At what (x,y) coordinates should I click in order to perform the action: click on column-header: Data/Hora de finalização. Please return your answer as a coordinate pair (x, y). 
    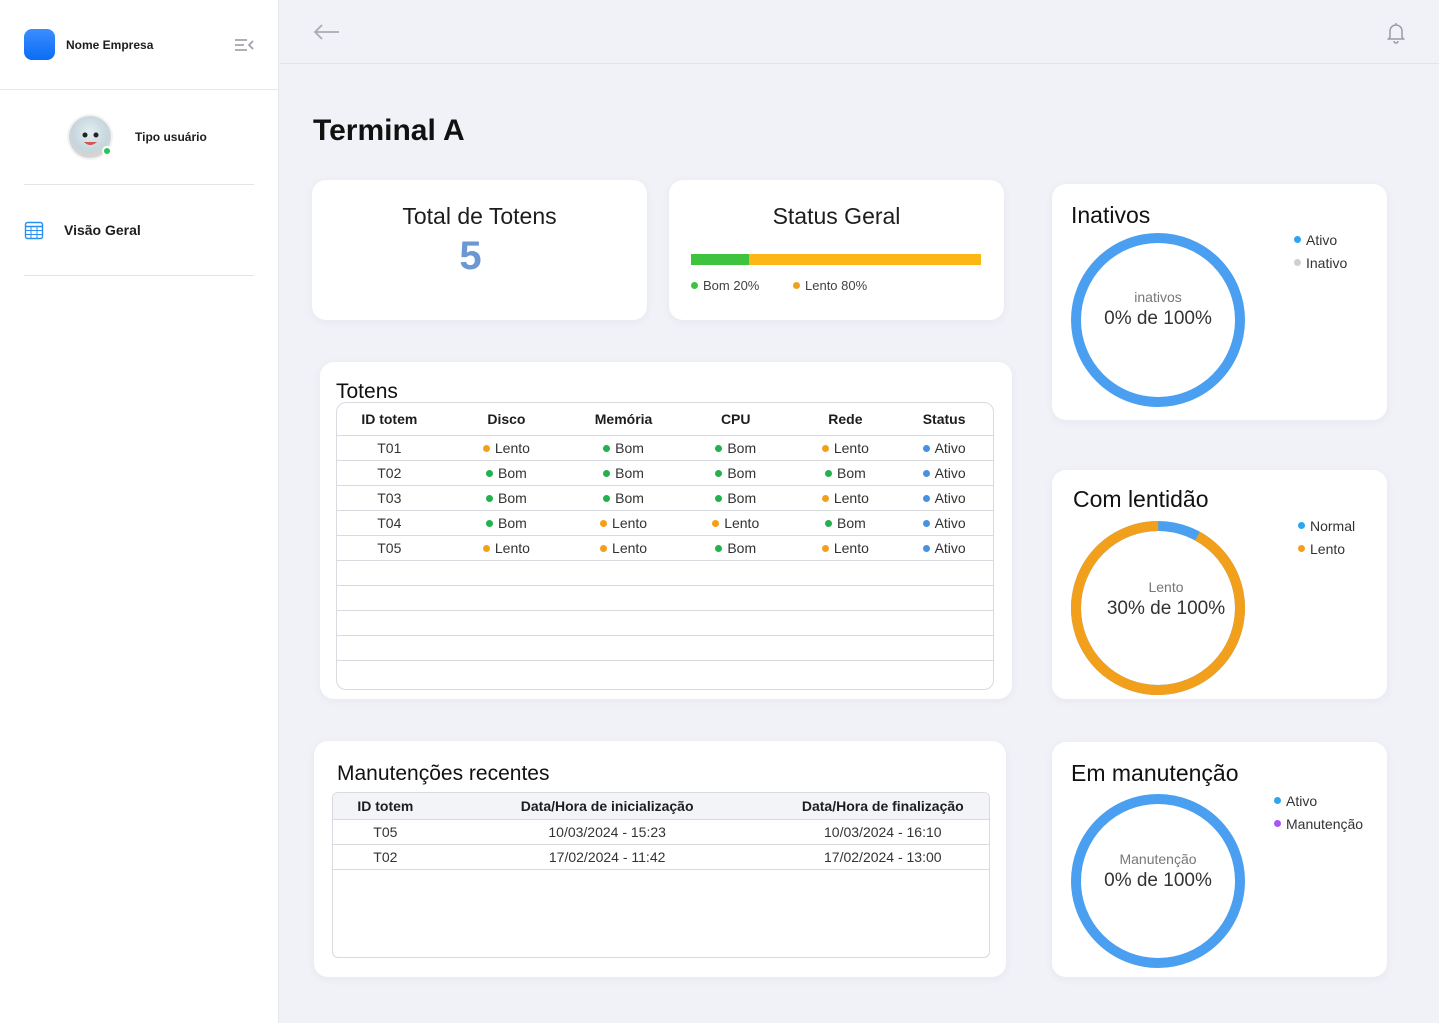
    Looking at the image, I should click on (882, 805).